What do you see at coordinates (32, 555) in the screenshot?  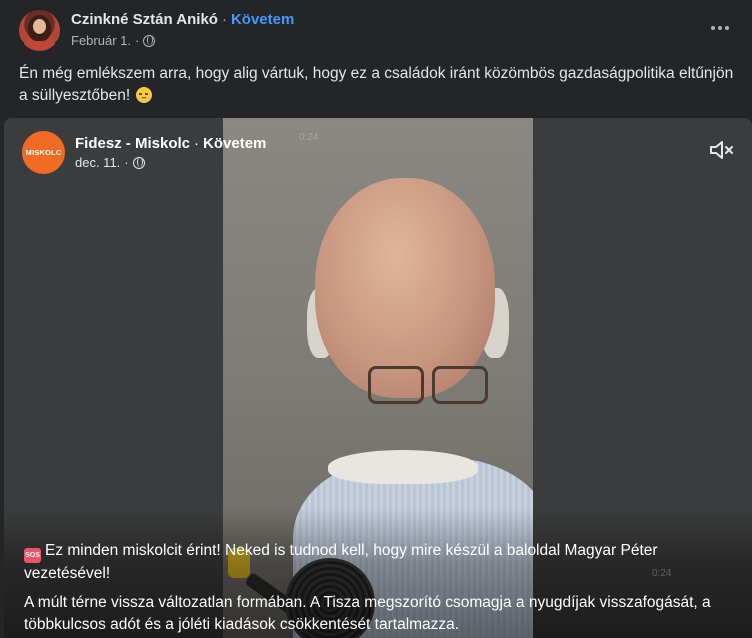 I see `sos-icon: SOS` at bounding box center [32, 555].